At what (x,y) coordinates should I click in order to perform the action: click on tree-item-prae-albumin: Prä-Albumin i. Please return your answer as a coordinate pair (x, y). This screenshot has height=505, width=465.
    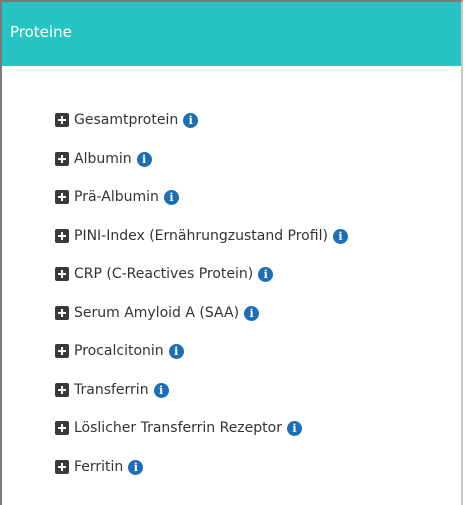
    Looking at the image, I should click on (117, 197).